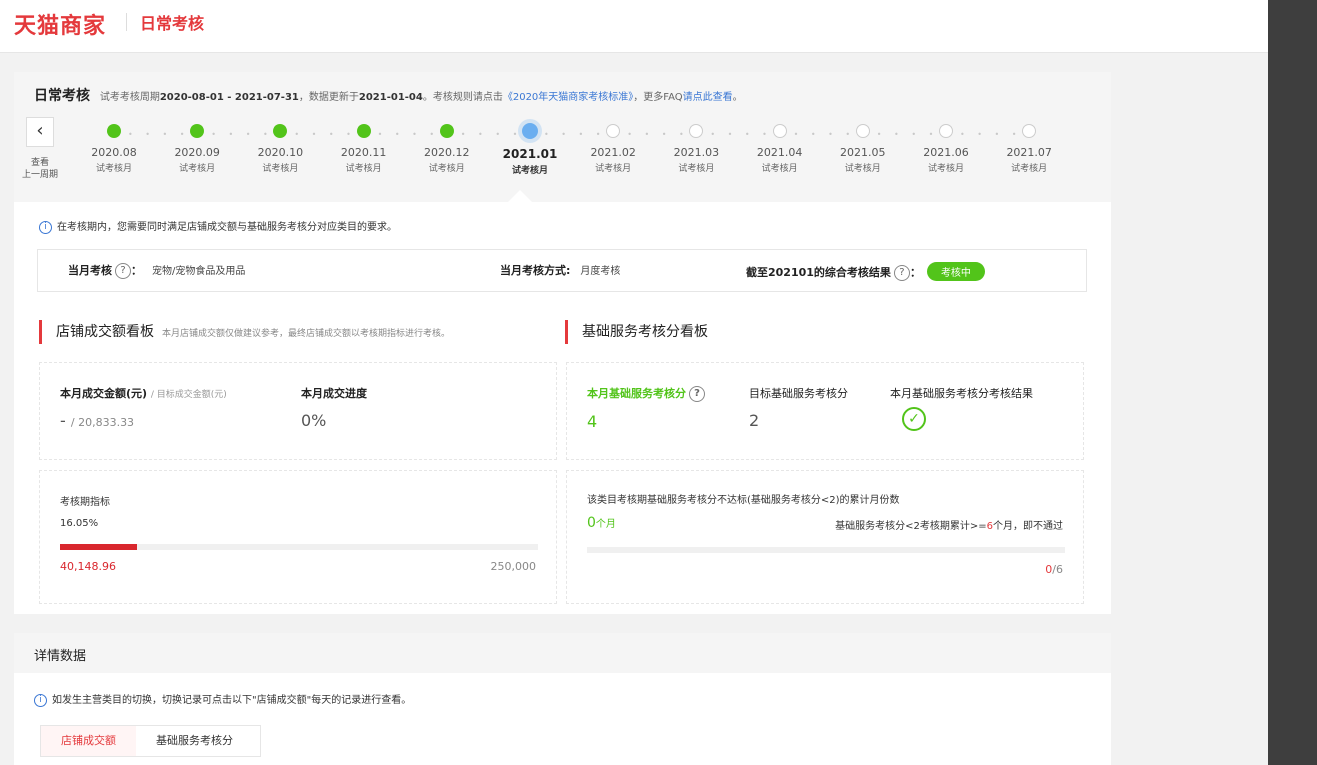 This screenshot has width=1317, height=765. Describe the element at coordinates (1292, 382) in the screenshot. I see `right-side-panel` at that location.